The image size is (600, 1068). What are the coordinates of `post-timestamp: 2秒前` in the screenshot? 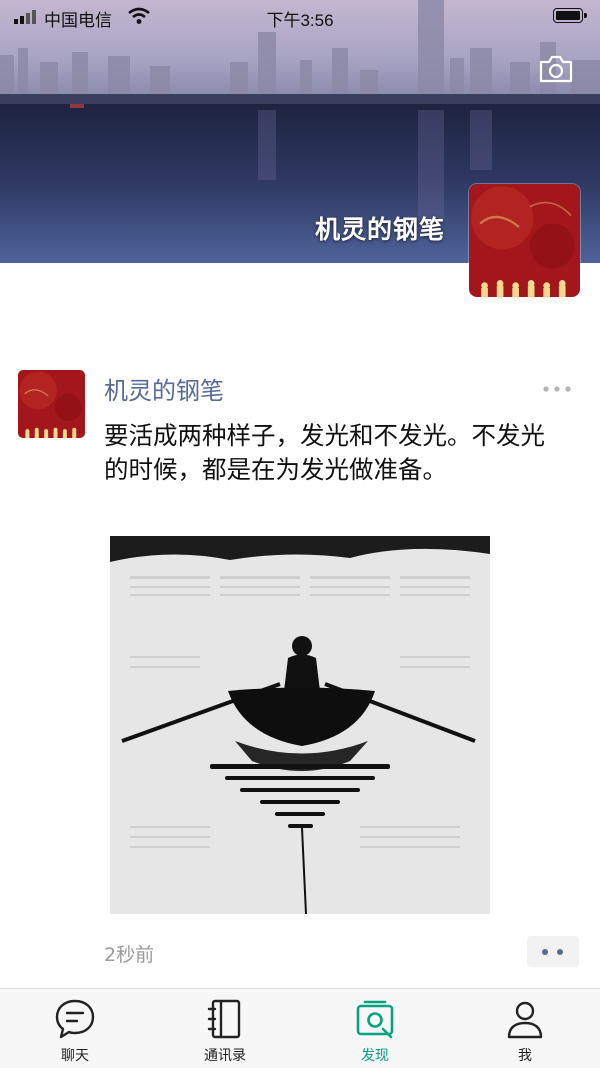 It's located at (129, 955).